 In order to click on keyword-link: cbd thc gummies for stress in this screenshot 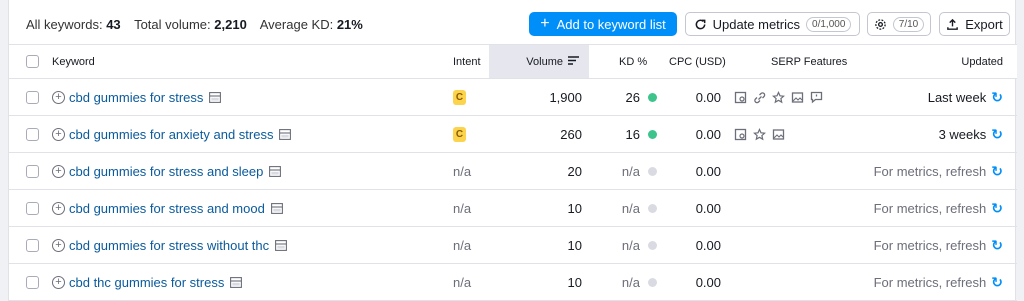, I will do `click(146, 282)`.